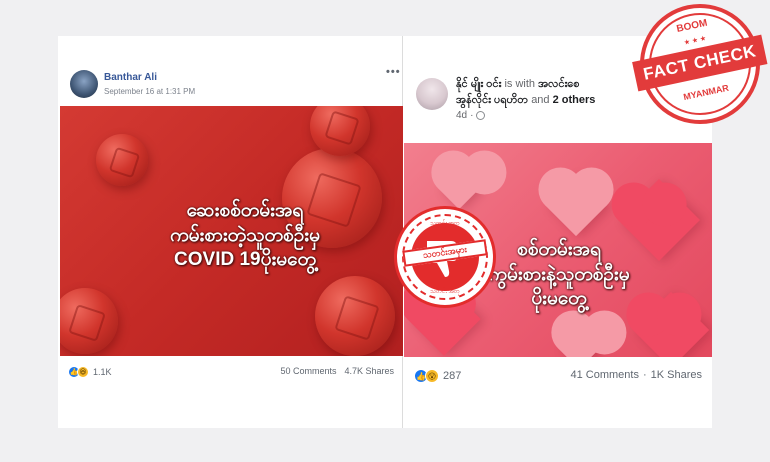 Image resolution: width=770 pixels, height=462 pixels. I want to click on author-name: နိုင် မျိုး ဝင်း, so click(478, 84).